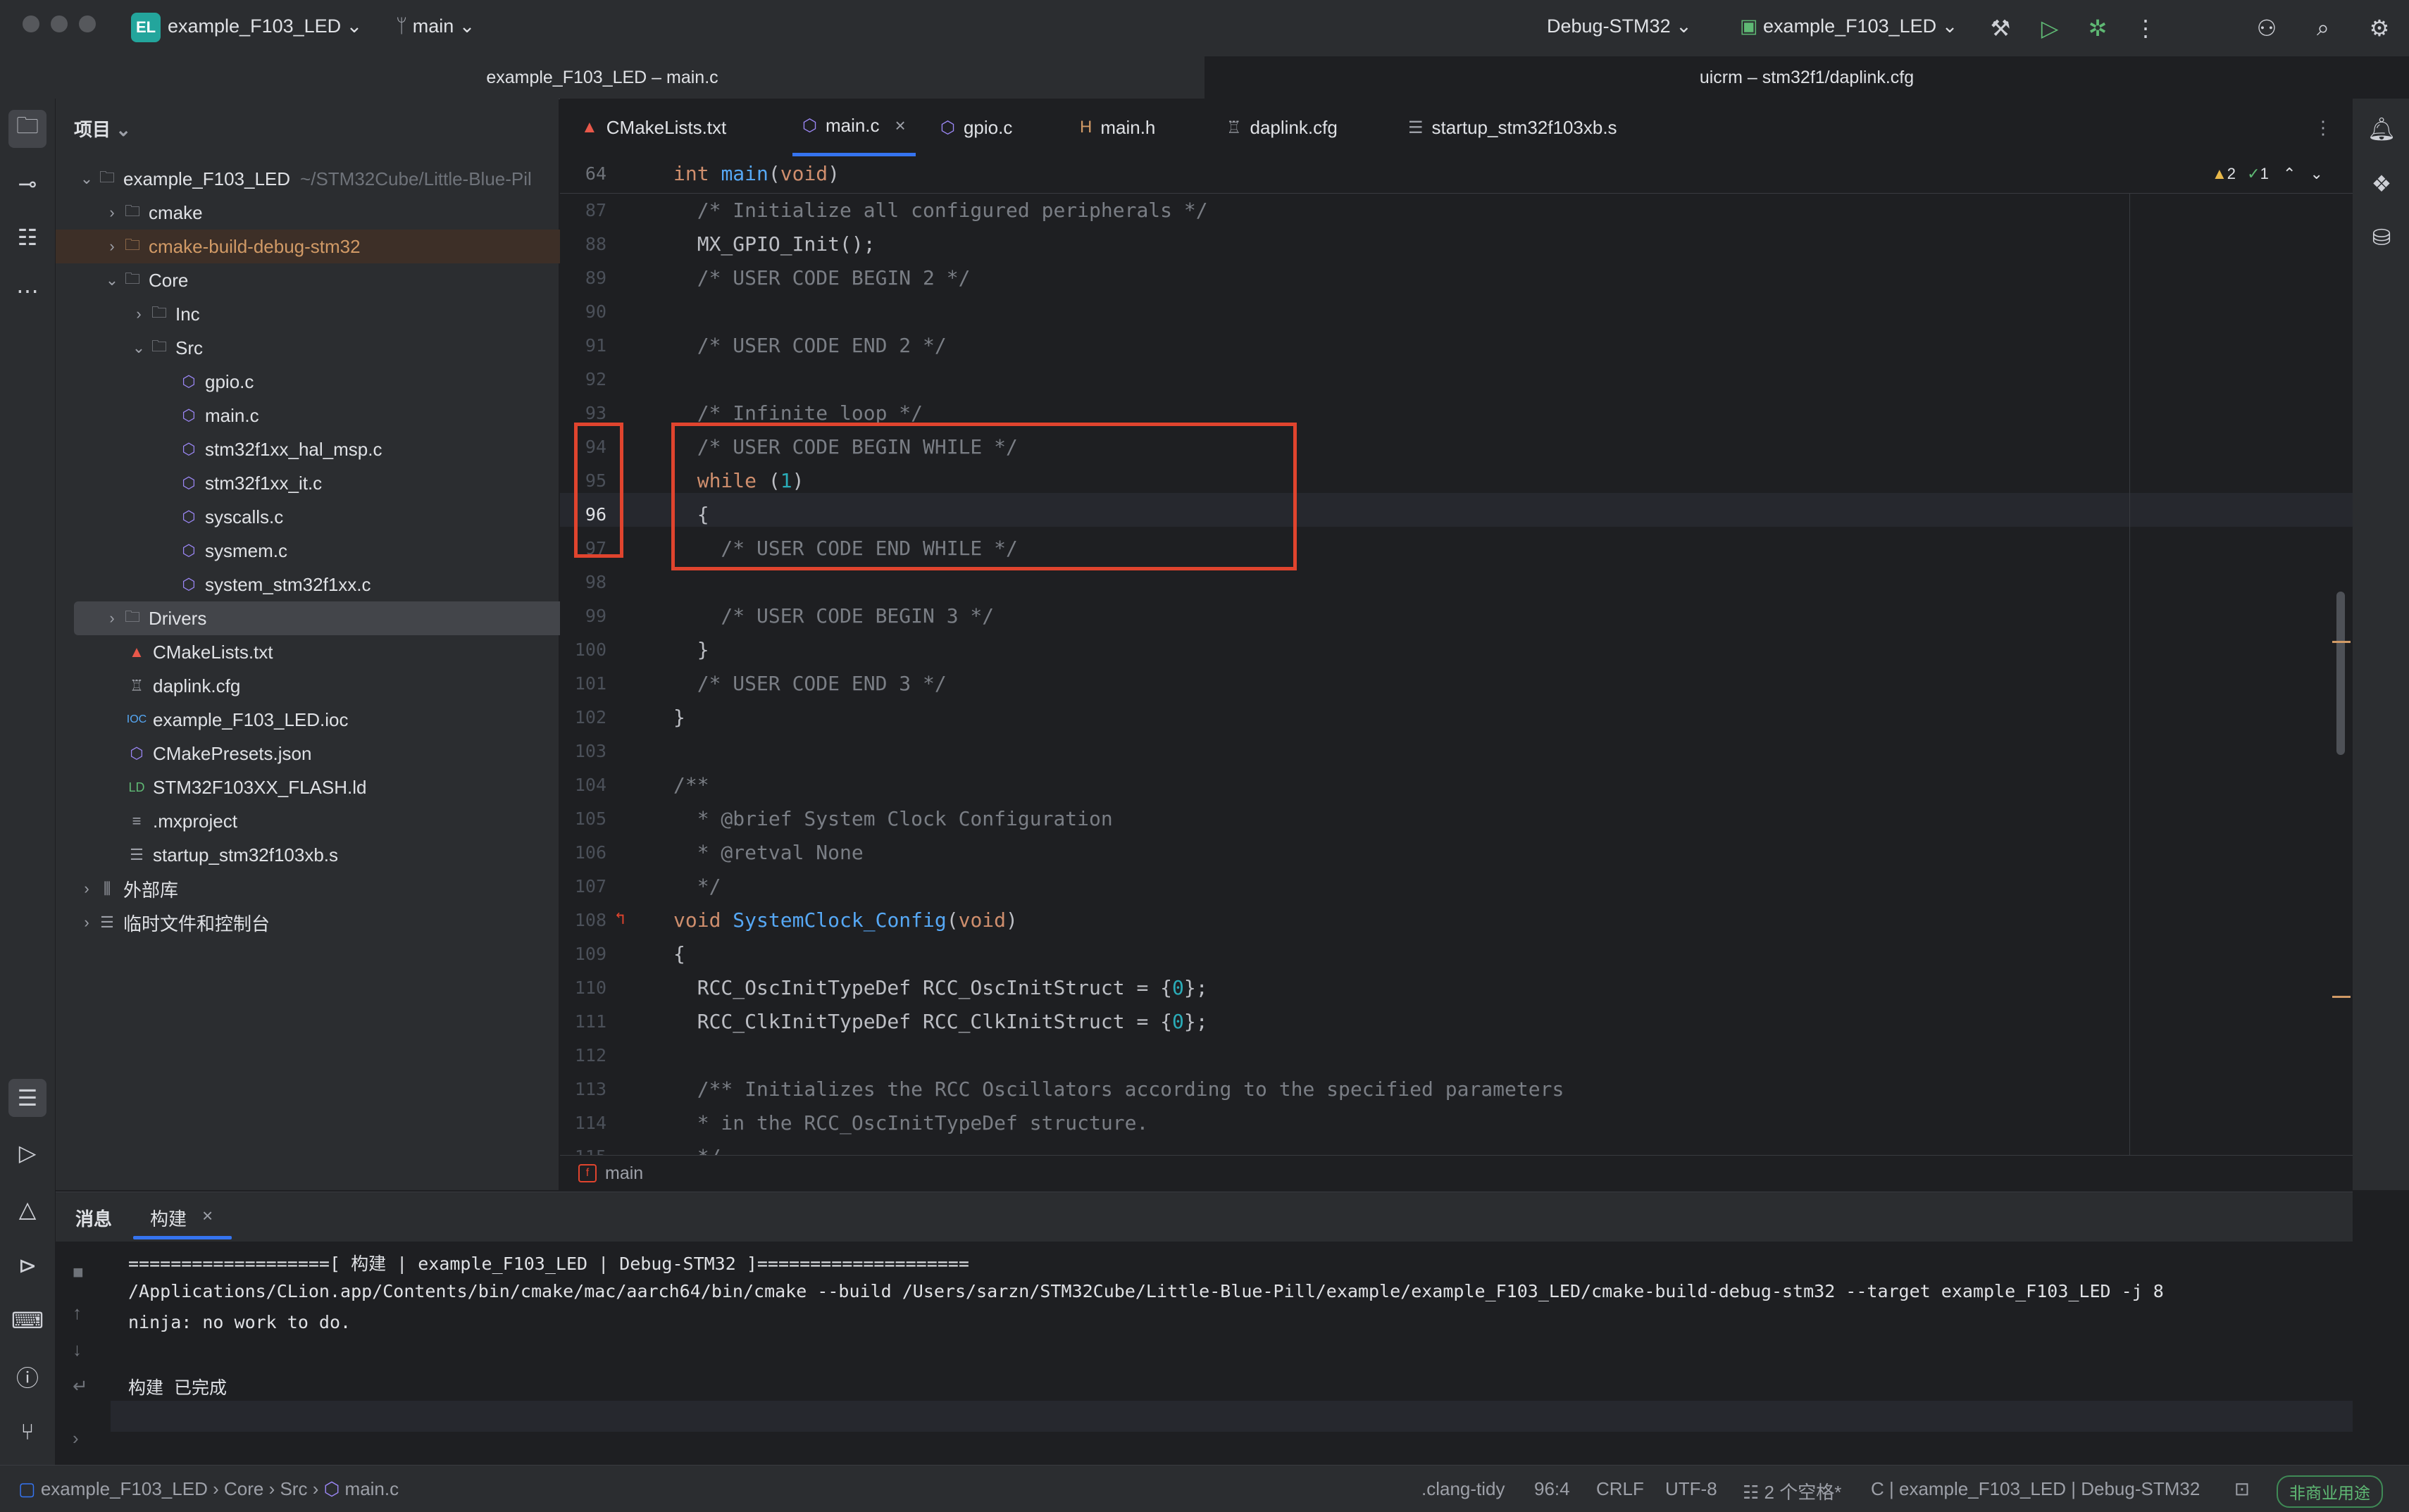 Image resolution: width=2409 pixels, height=1512 pixels. What do you see at coordinates (59, 23) in the screenshot?
I see `minimize-window-button` at bounding box center [59, 23].